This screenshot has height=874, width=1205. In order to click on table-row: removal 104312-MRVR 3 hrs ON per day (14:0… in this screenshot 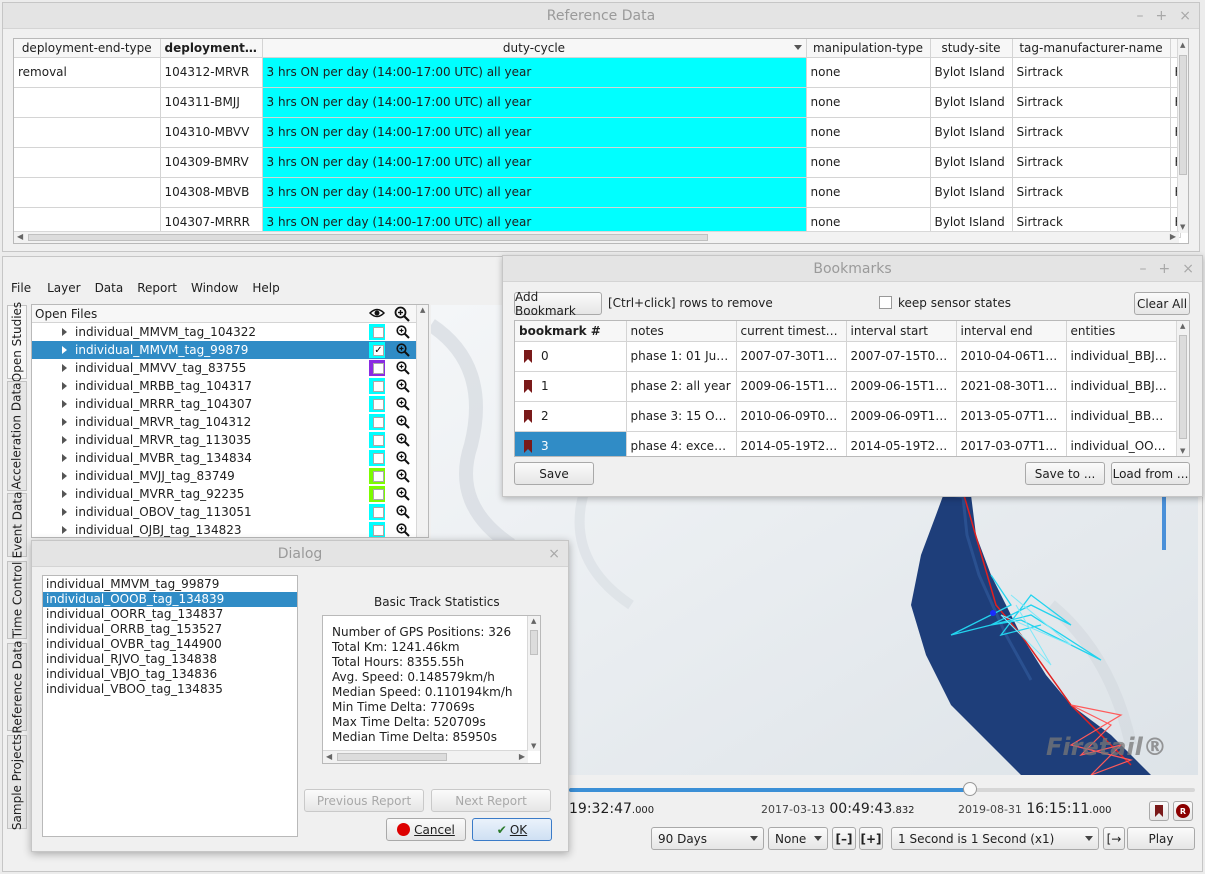, I will do `click(597, 72)`.